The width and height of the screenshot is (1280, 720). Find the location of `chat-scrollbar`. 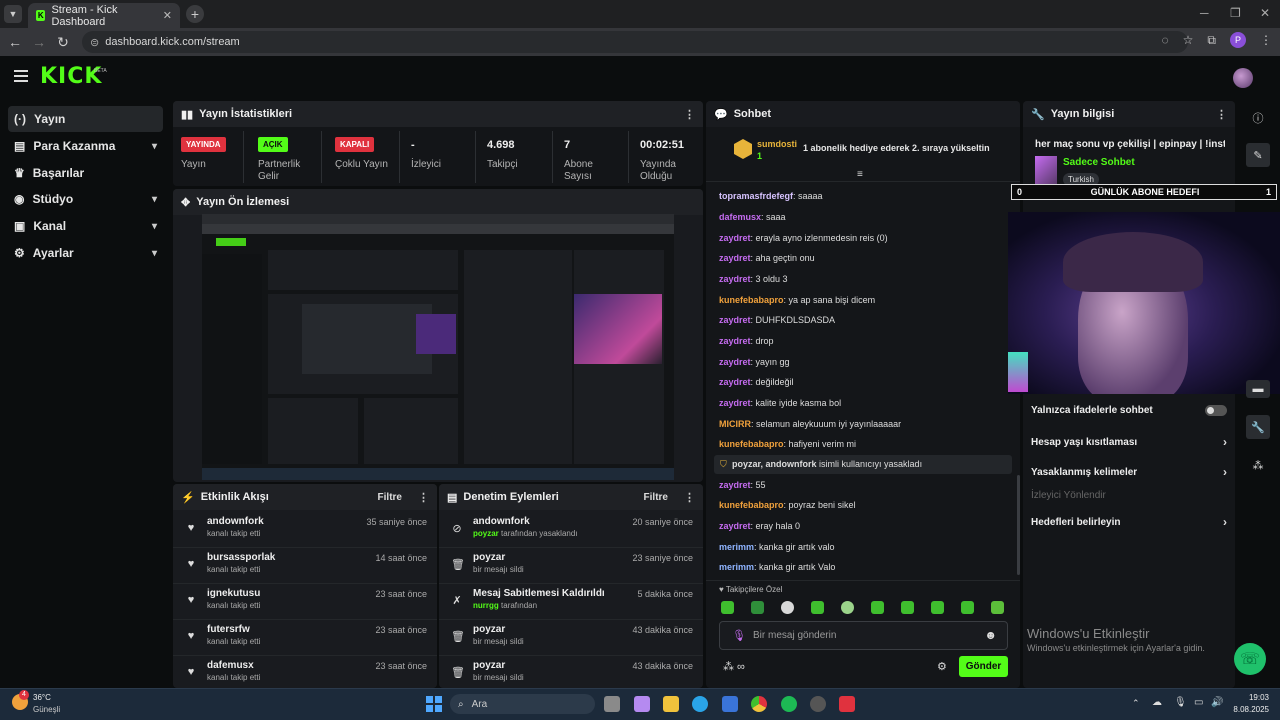

chat-scrollbar is located at coordinates (1018, 525).